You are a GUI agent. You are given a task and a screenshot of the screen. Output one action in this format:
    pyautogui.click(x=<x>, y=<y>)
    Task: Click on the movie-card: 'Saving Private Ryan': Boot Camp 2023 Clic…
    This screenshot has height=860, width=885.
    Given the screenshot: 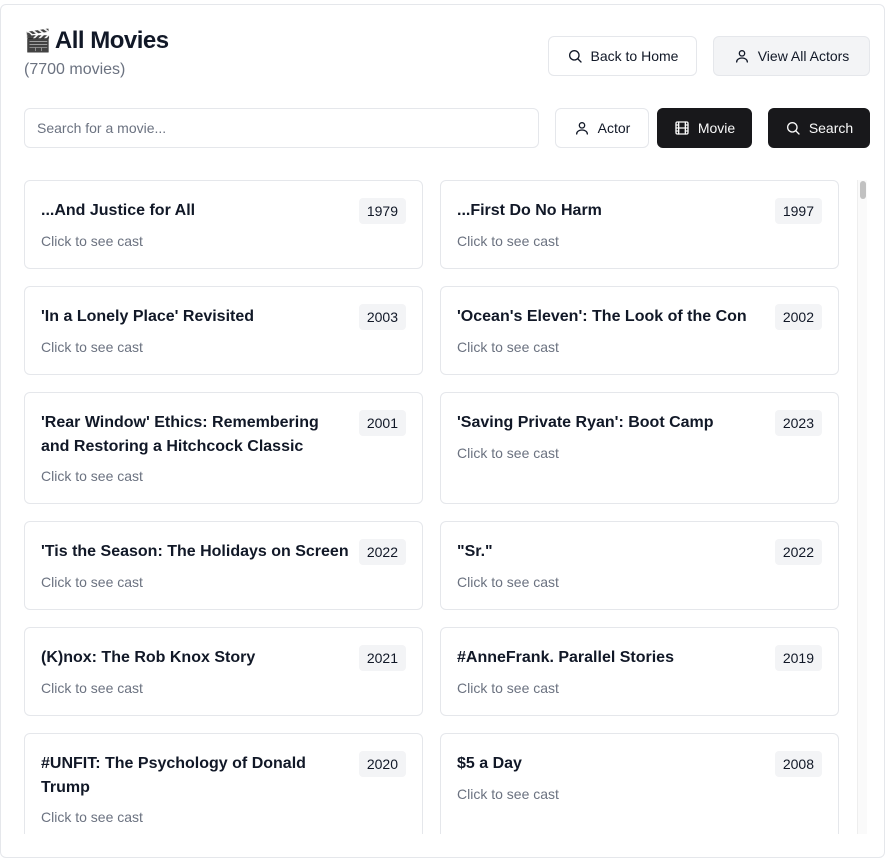 What is the action you would take?
    pyautogui.click(x=639, y=448)
    